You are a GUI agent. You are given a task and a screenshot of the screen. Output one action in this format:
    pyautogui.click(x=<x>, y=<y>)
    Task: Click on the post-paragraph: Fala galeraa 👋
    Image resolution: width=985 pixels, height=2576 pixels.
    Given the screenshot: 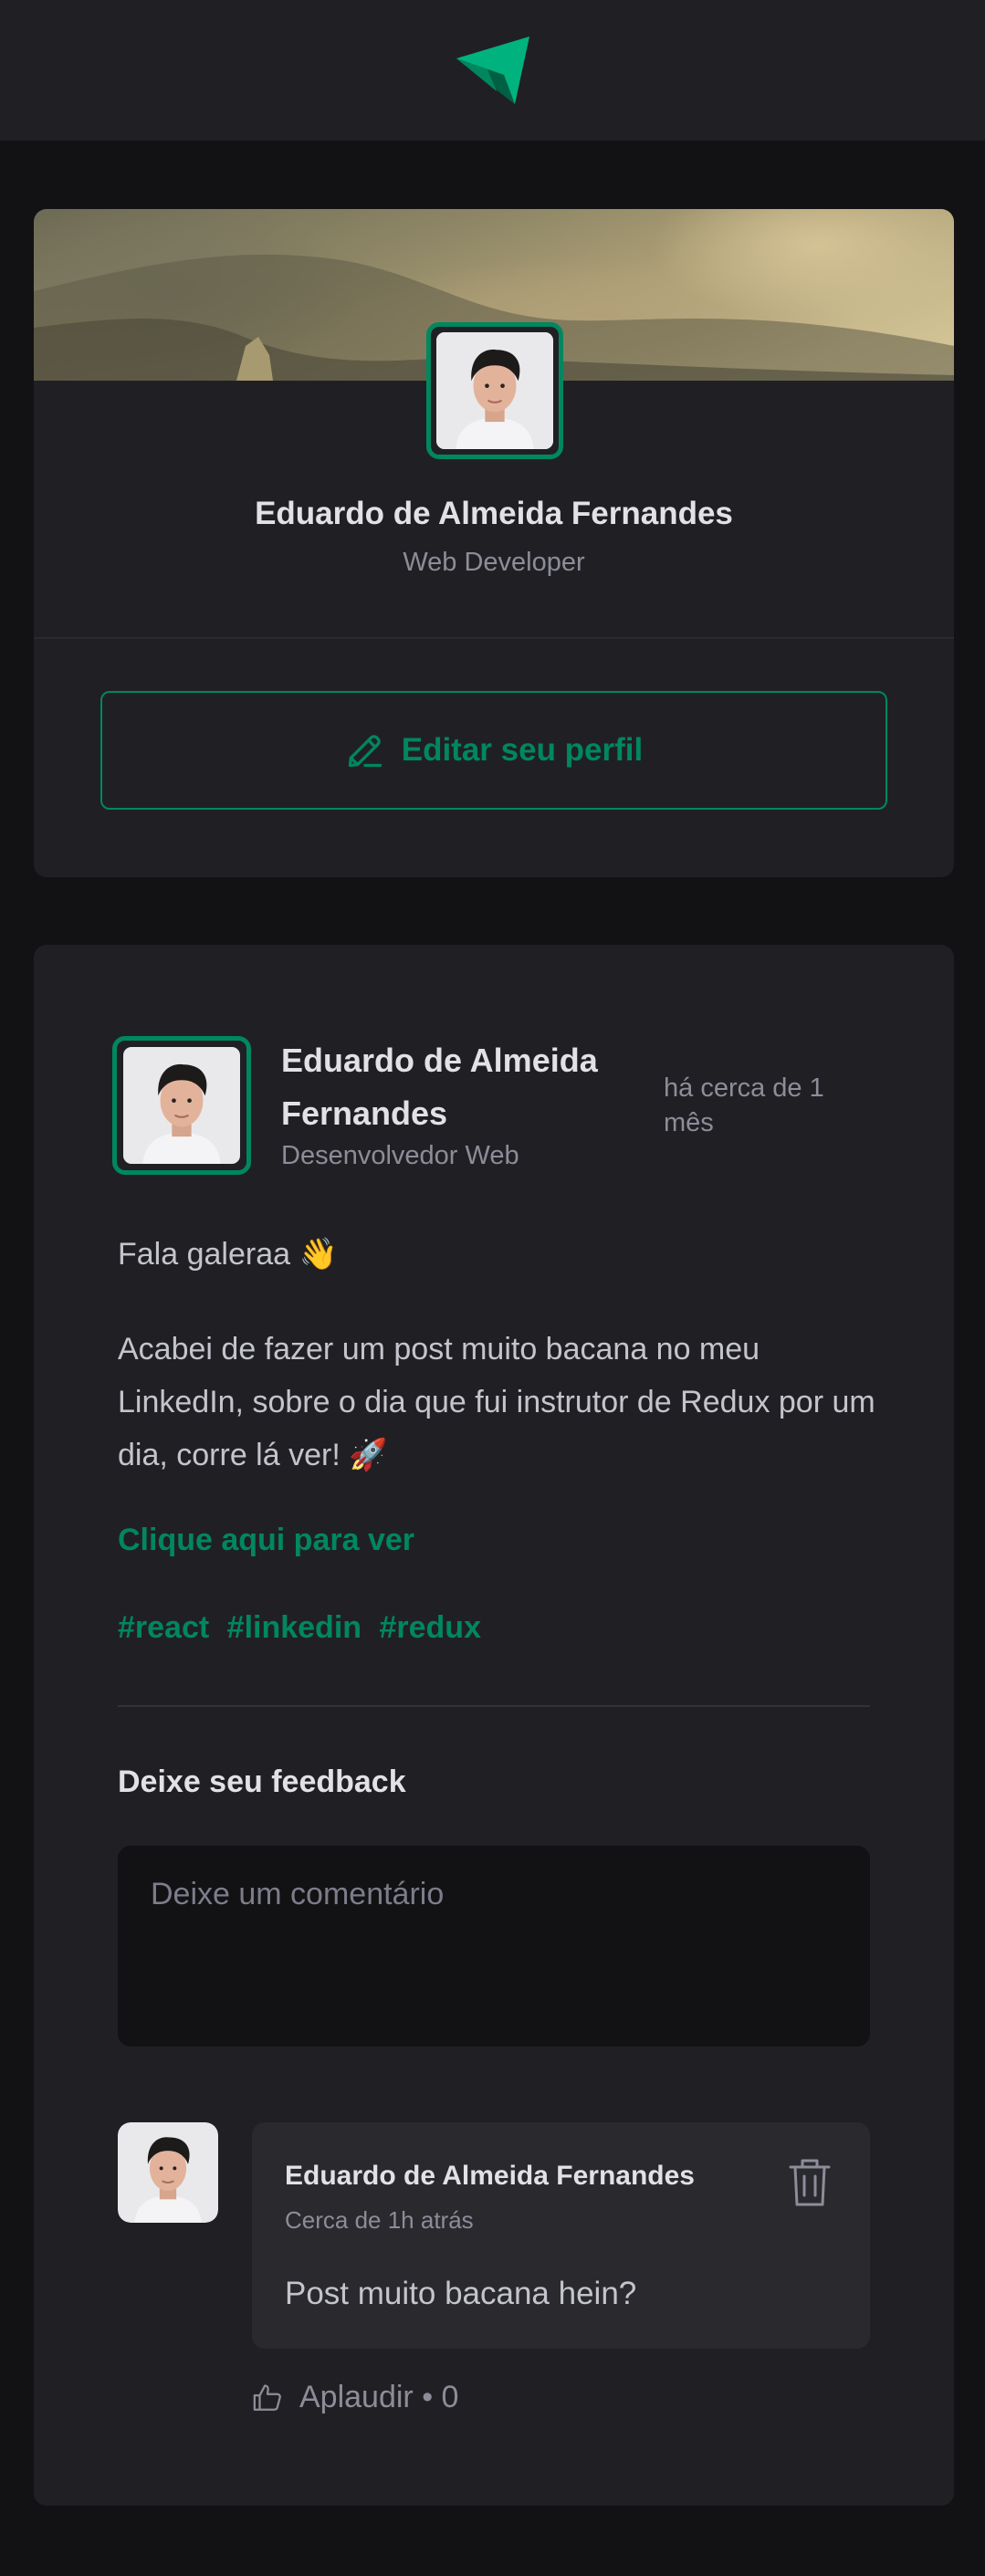 What is the action you would take?
    pyautogui.click(x=228, y=1254)
    